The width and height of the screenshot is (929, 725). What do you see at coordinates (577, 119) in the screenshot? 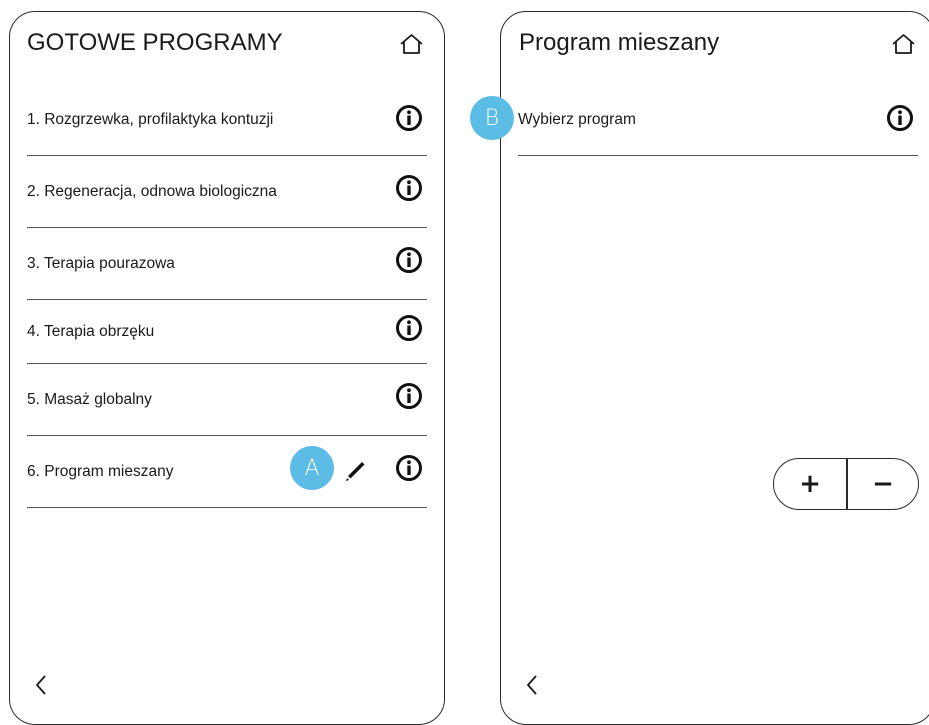
I see `list-item-label: Wybierz program` at bounding box center [577, 119].